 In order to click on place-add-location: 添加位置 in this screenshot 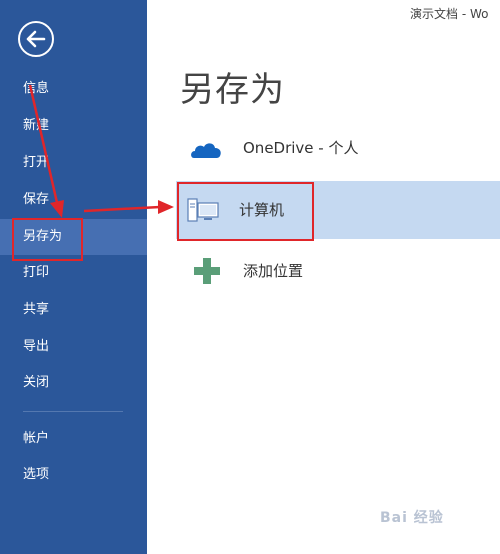, I will do `click(340, 271)`.